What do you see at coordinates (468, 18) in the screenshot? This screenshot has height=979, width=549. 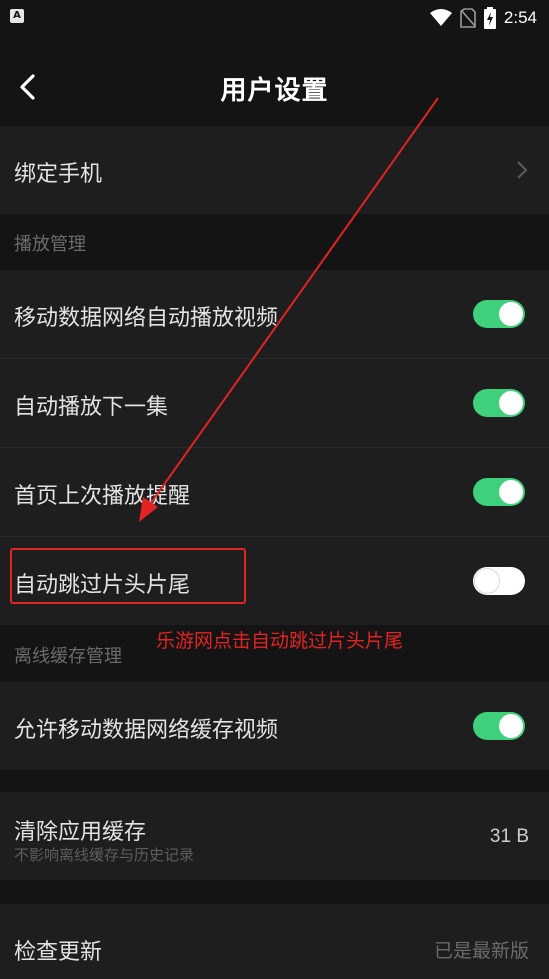 I see `no-sim-icon` at bounding box center [468, 18].